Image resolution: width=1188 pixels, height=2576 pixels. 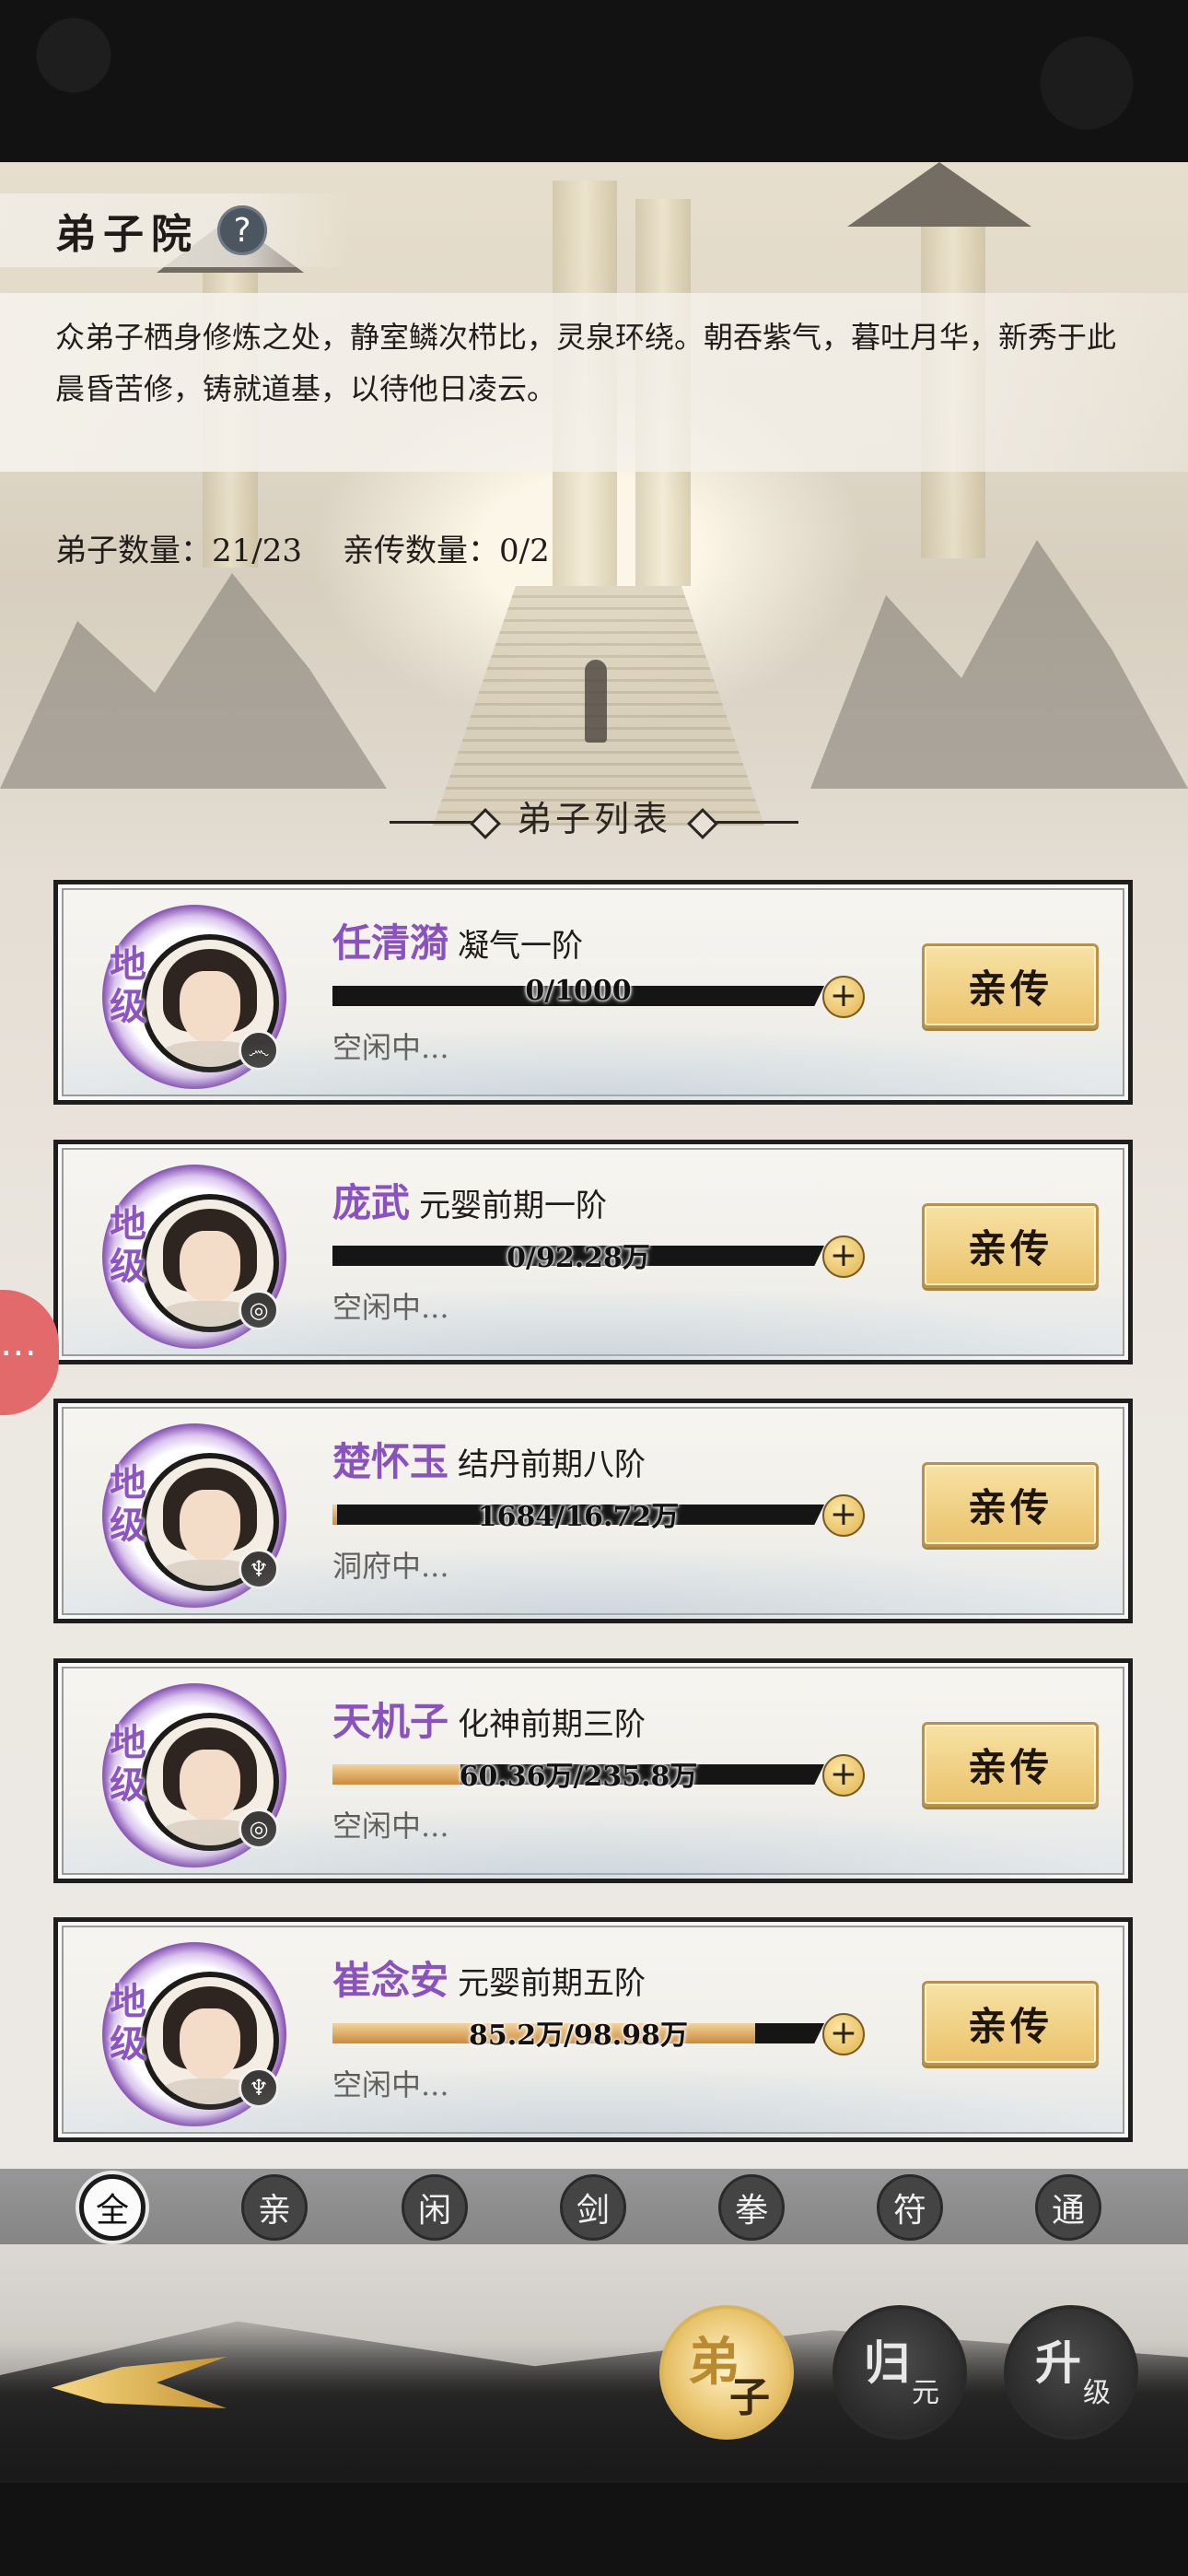 What do you see at coordinates (524, 551) in the screenshot?
I see `personal-count-value: 0/2` at bounding box center [524, 551].